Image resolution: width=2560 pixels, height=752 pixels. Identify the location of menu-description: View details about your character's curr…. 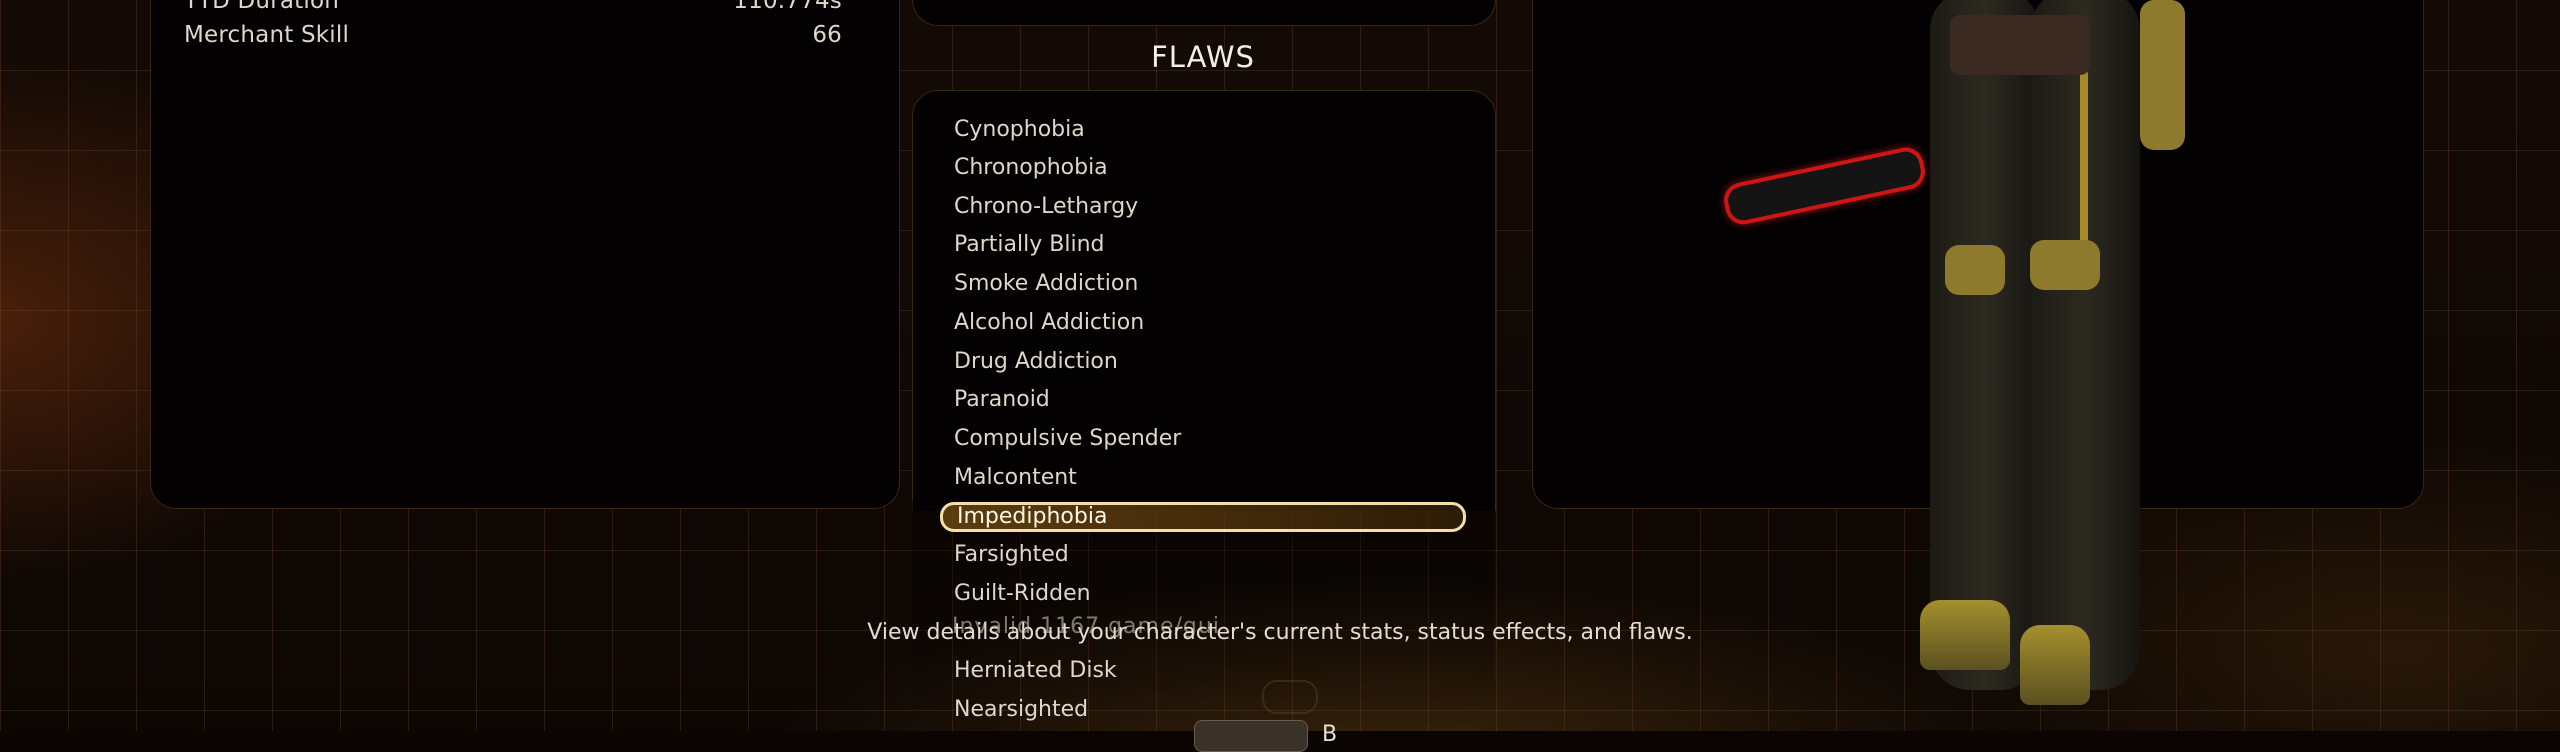
(1280, 632).